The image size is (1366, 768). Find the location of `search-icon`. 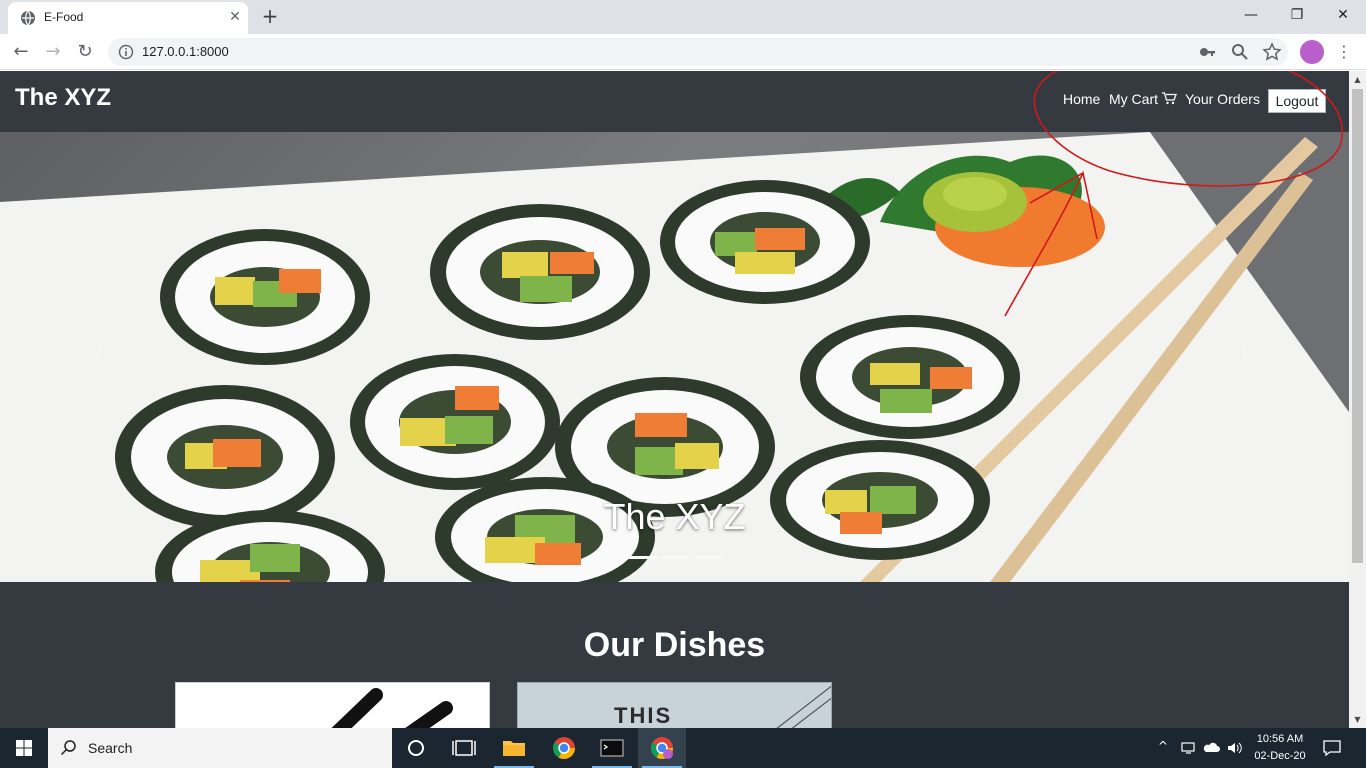

search-icon is located at coordinates (68, 748).